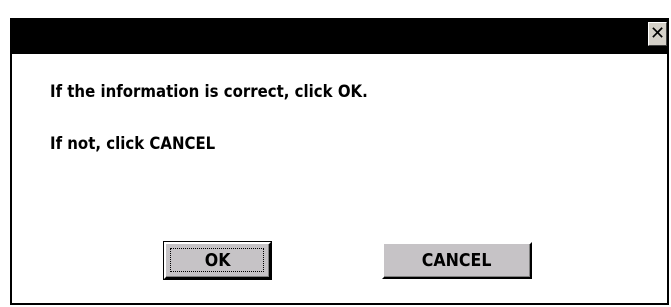  I want to click on close-icon: ✕, so click(657, 33).